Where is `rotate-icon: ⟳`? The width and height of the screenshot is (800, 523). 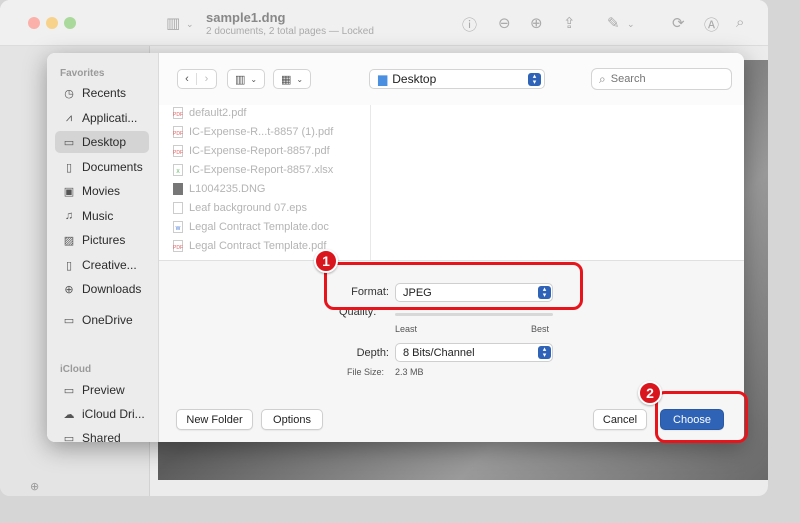
rotate-icon: ⟳ is located at coordinates (678, 23).